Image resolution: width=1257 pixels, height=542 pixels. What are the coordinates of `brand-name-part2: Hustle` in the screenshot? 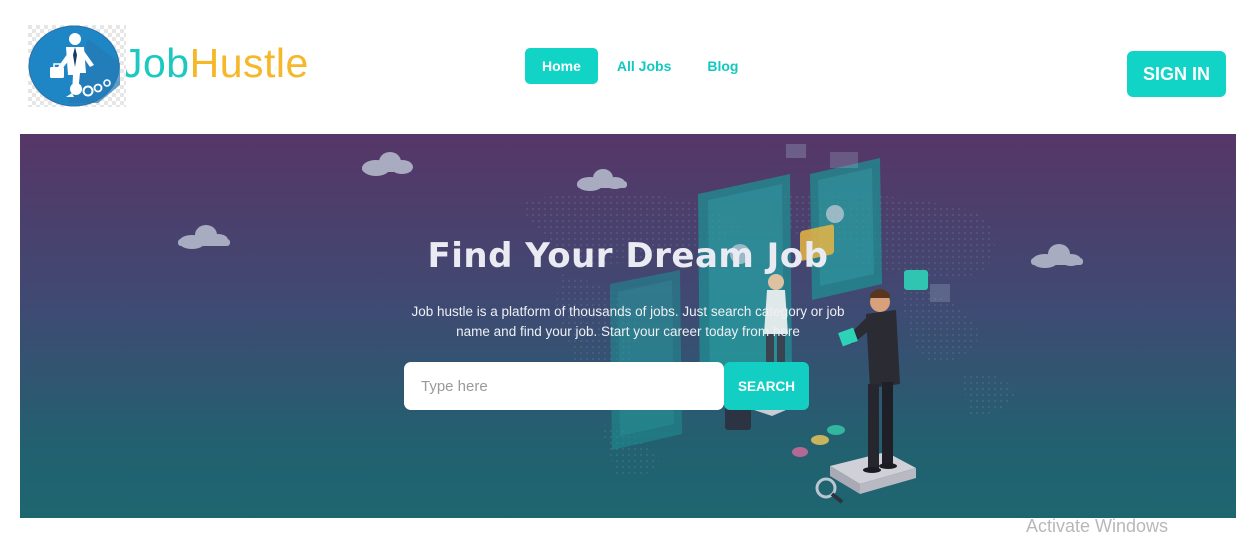 It's located at (249, 62).